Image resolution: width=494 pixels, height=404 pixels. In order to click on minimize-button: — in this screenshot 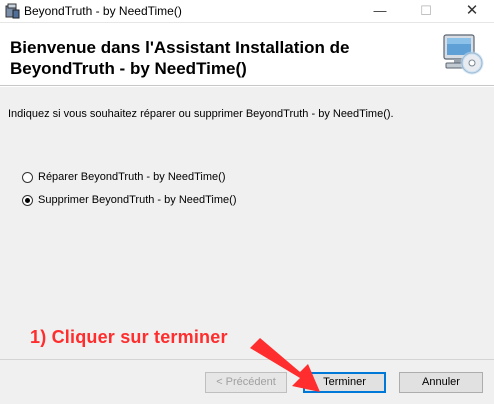, I will do `click(380, 11)`.